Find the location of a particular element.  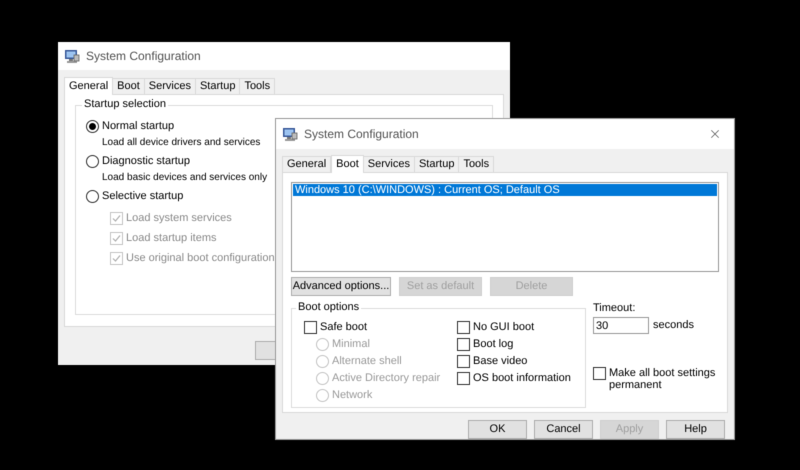

dialog-button: Cancel is located at coordinates (563, 429).